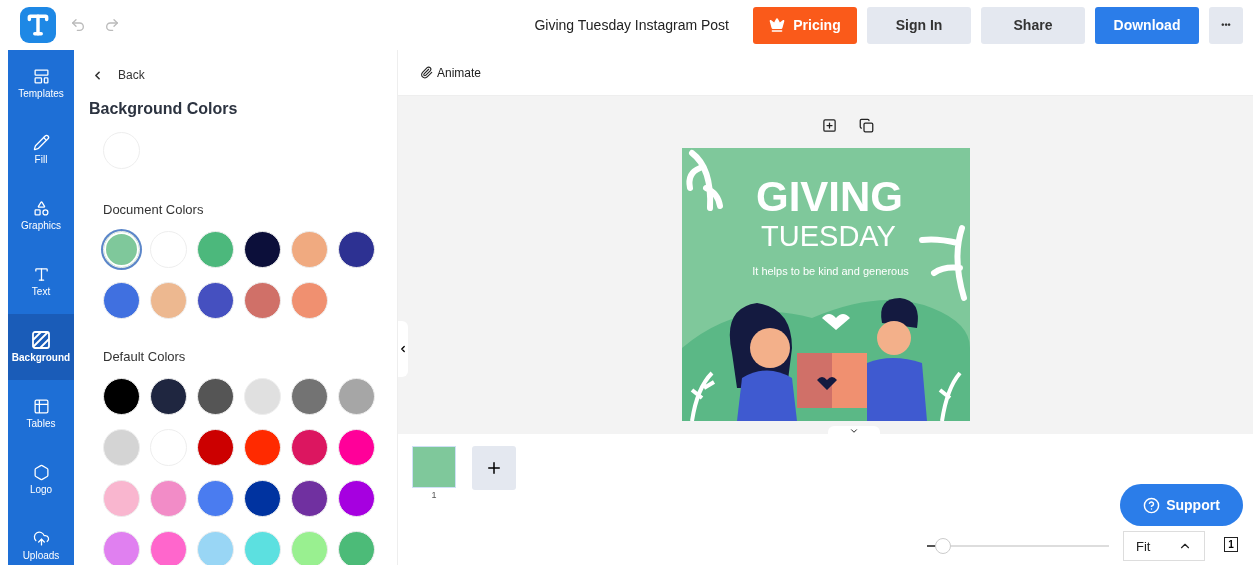 The height and width of the screenshot is (565, 1253). I want to click on chevron-down-icon, so click(853, 431).